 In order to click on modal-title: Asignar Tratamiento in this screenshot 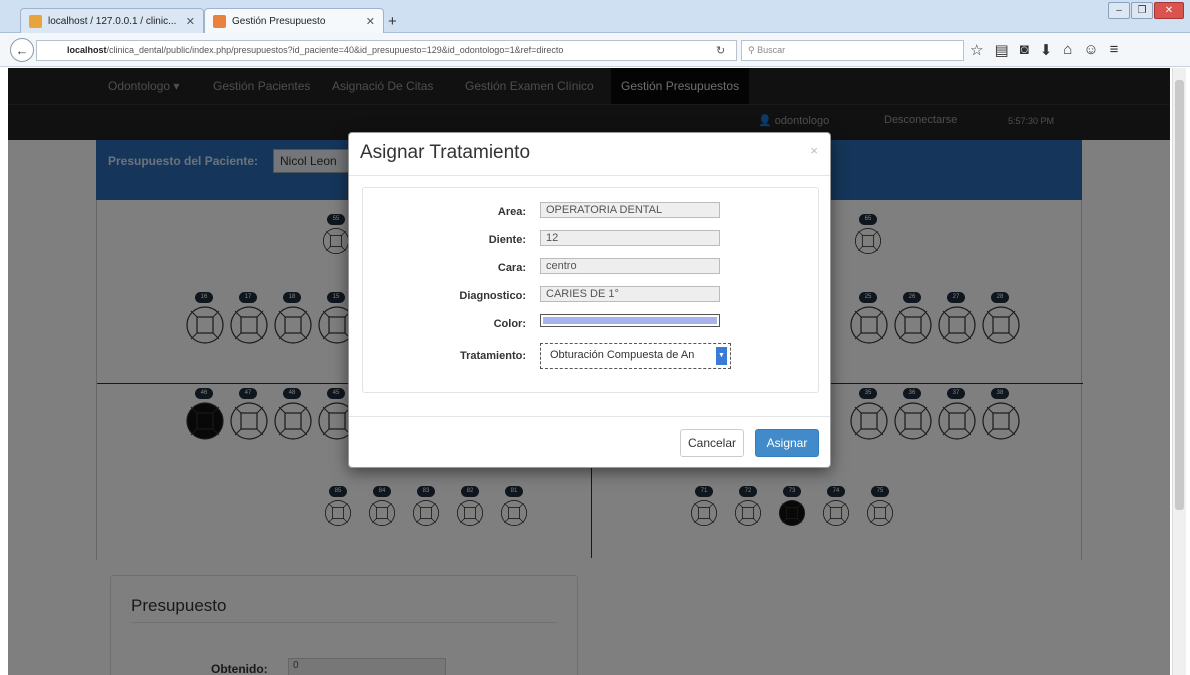, I will do `click(445, 152)`.